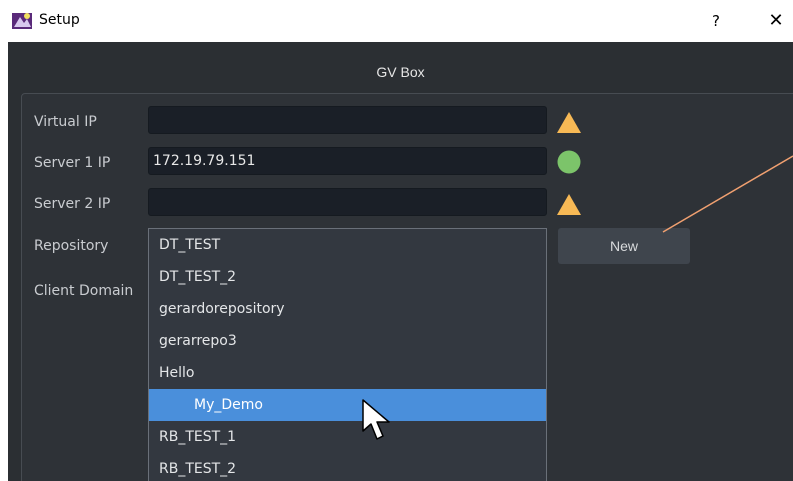  What do you see at coordinates (59, 20) in the screenshot?
I see `window-title: Setup` at bounding box center [59, 20].